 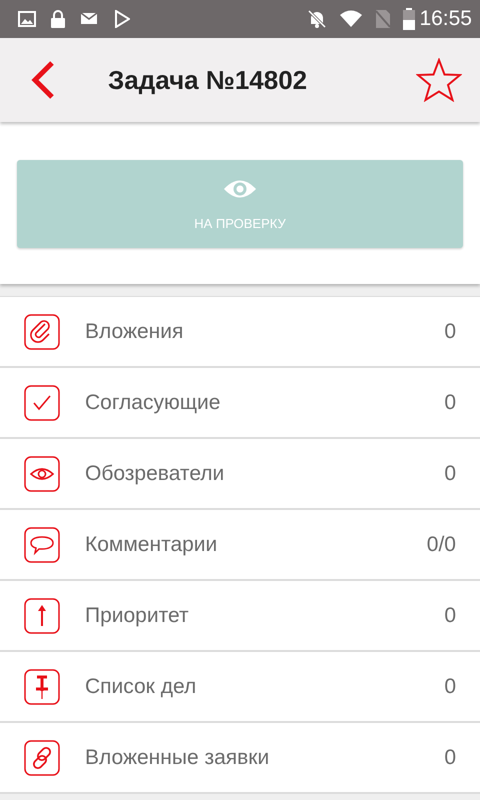 I want to click on list-item: Обозреватели 0, so click(x=240, y=474).